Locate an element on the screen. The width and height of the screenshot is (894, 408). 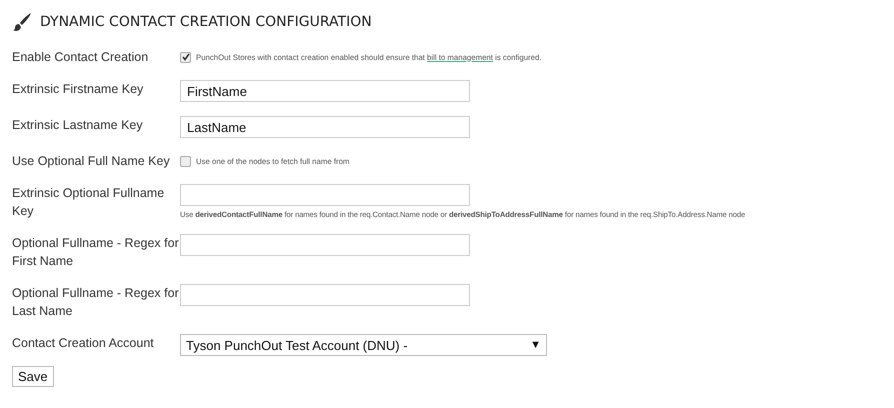
field-label: Extrinsic Firstname Key is located at coordinates (78, 89).